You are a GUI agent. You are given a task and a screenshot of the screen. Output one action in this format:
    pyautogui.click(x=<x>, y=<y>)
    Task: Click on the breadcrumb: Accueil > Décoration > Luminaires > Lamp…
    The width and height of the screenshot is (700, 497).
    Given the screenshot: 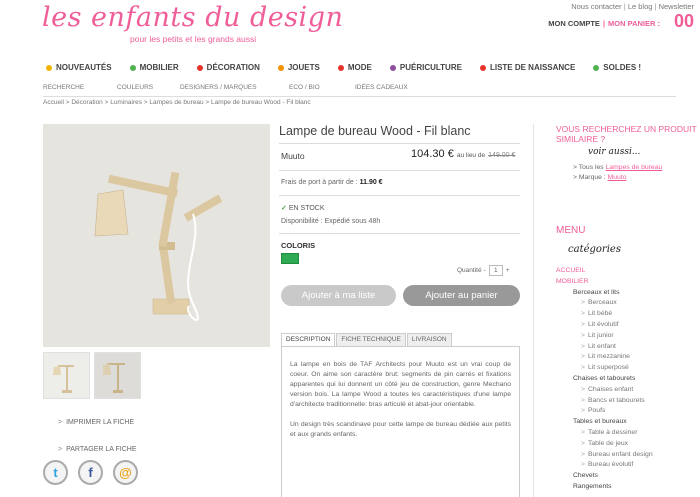 What is the action you would take?
    pyautogui.click(x=177, y=102)
    